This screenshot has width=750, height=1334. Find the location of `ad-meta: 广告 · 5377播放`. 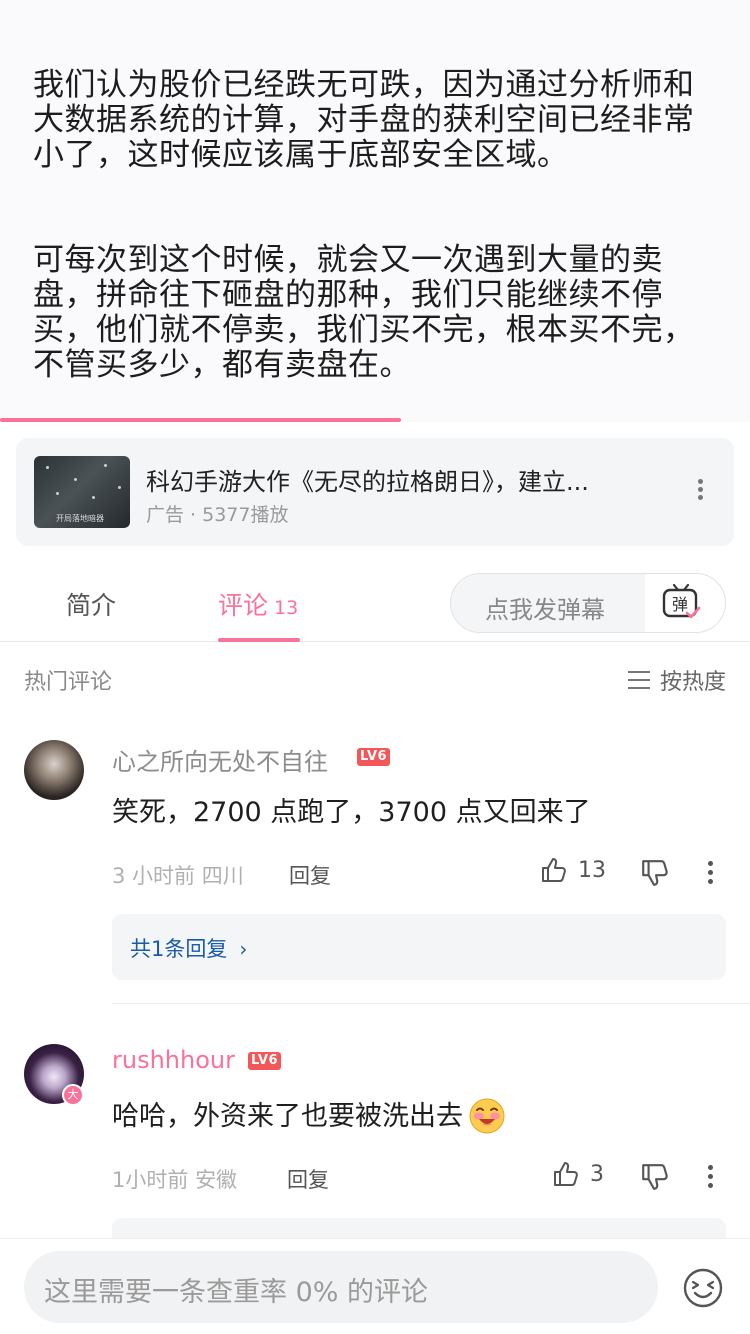

ad-meta: 广告 · 5377播放 is located at coordinates (217, 515).